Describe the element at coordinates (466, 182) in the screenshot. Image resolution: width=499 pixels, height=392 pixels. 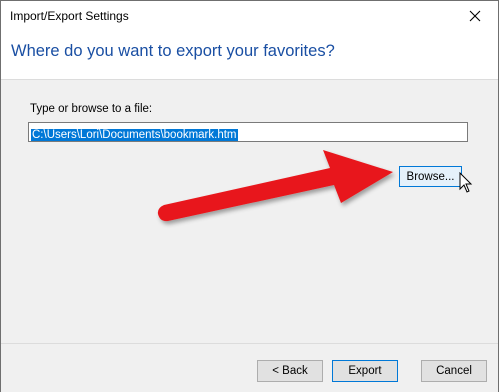
I see `mouse-pointer-icon` at that location.